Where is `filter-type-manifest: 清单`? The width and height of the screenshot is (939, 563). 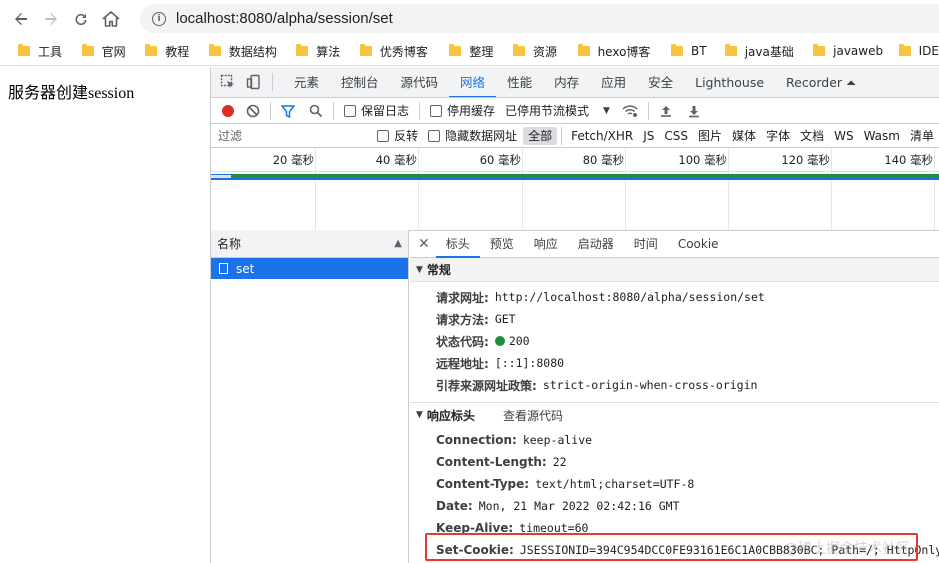
filter-type-manifest: 清单 is located at coordinates (922, 136).